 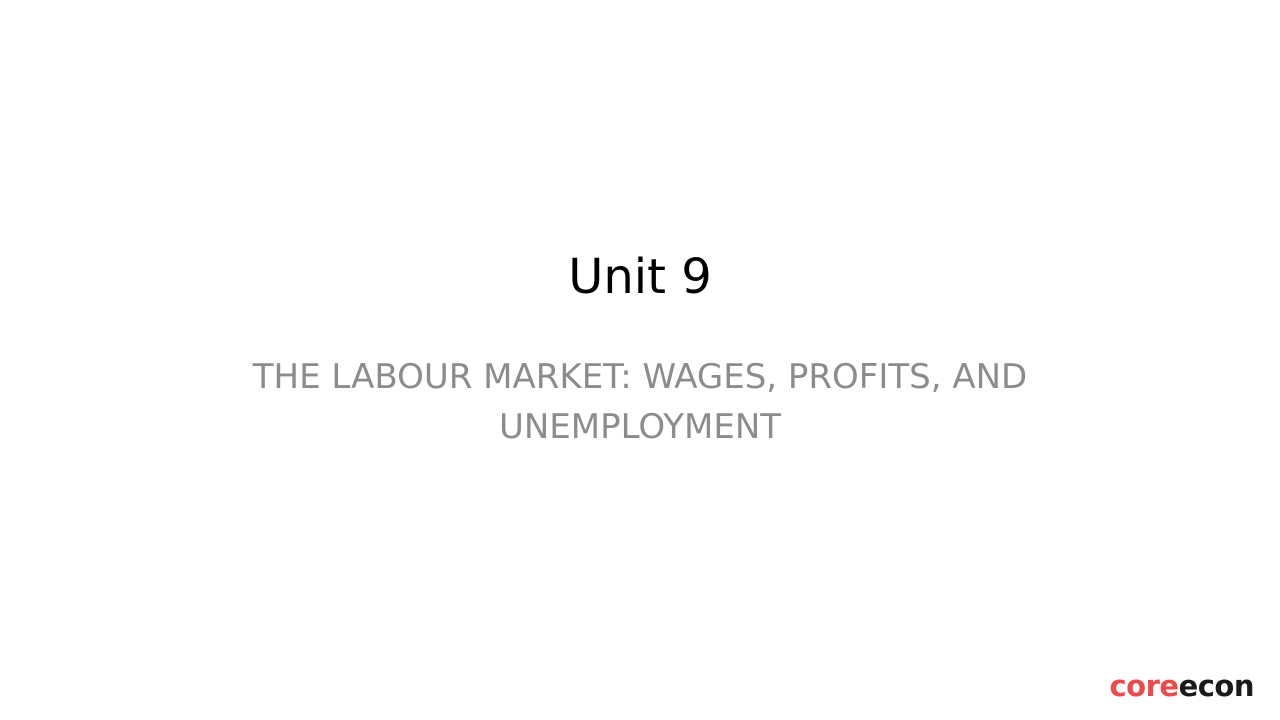 I want to click on logo-text-core: core, so click(x=1144, y=686).